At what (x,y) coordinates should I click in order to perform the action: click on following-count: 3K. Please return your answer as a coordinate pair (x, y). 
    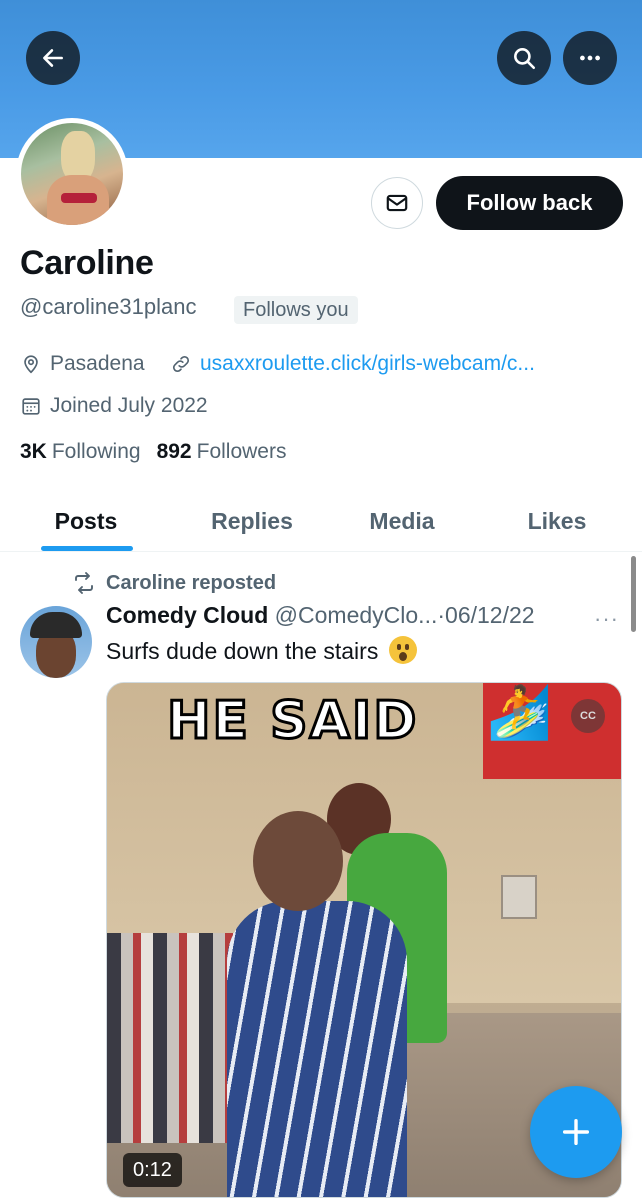
    Looking at the image, I should click on (33, 451).